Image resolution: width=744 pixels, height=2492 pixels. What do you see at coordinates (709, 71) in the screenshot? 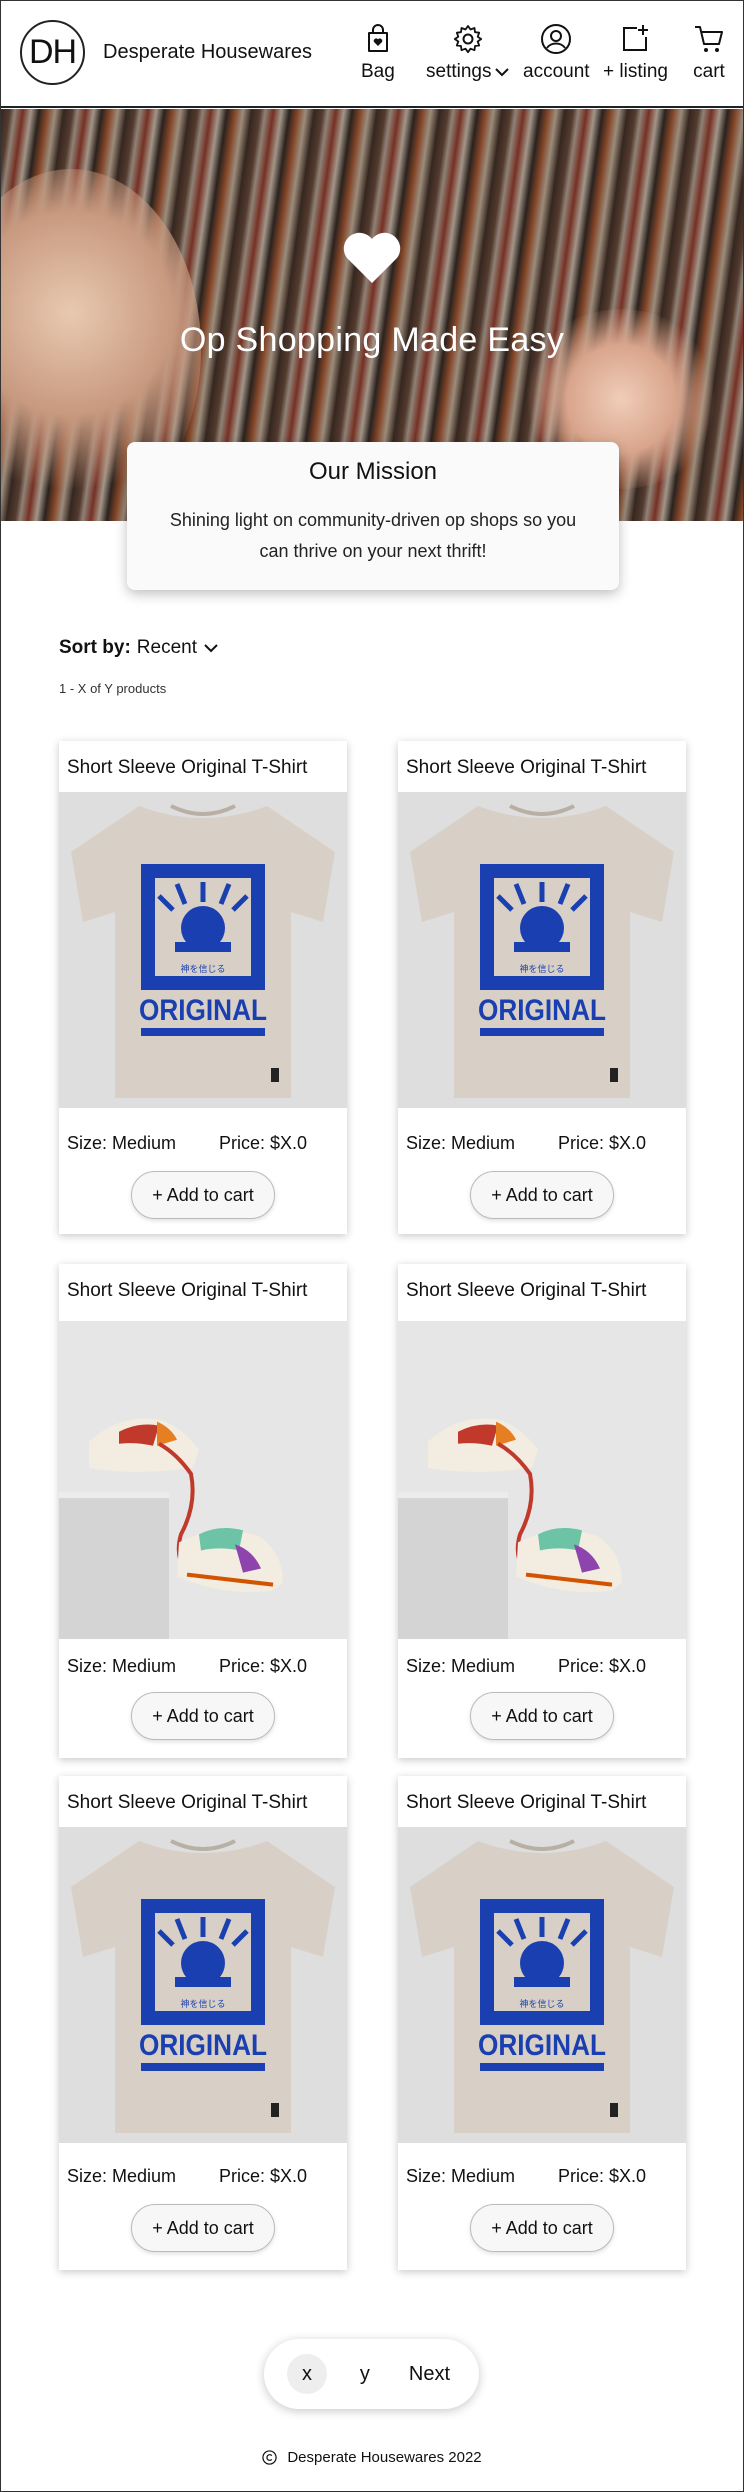
I see `nav-label-cart: cart` at bounding box center [709, 71].